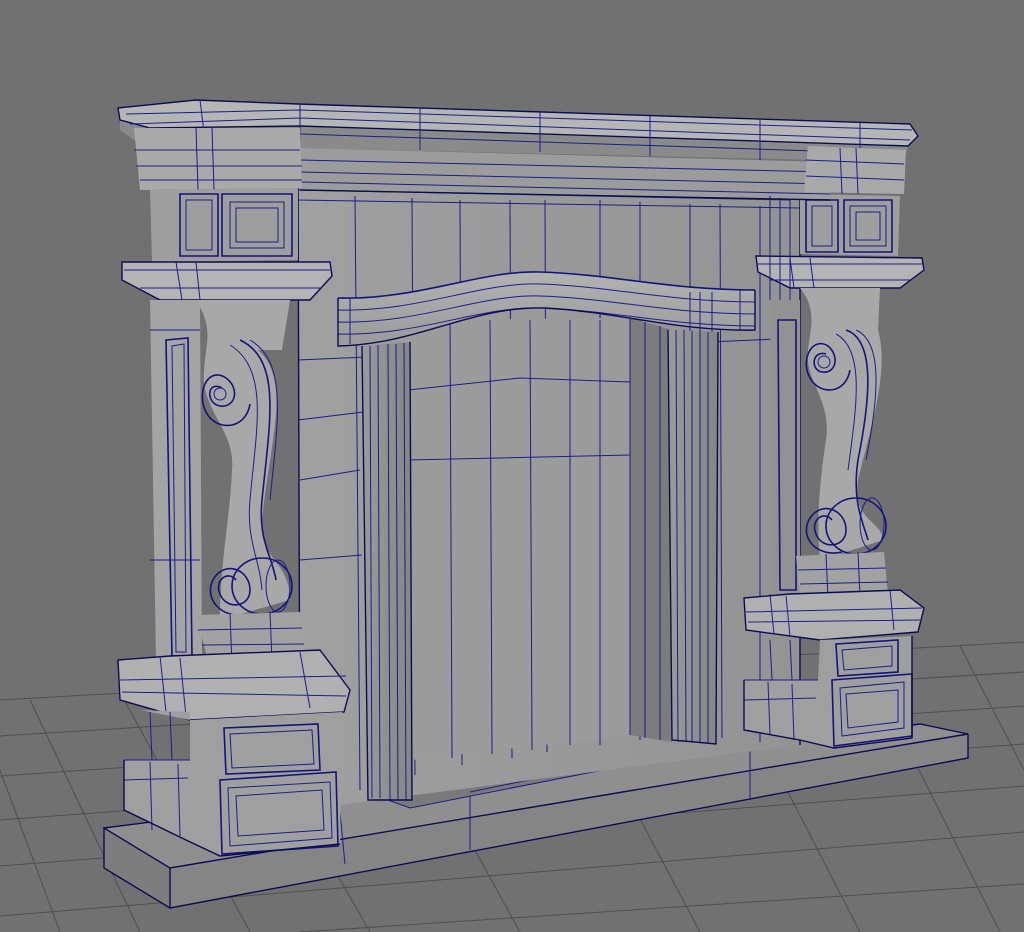 The image size is (1024, 932). I want to click on firebox-opening, so click(539, 539).